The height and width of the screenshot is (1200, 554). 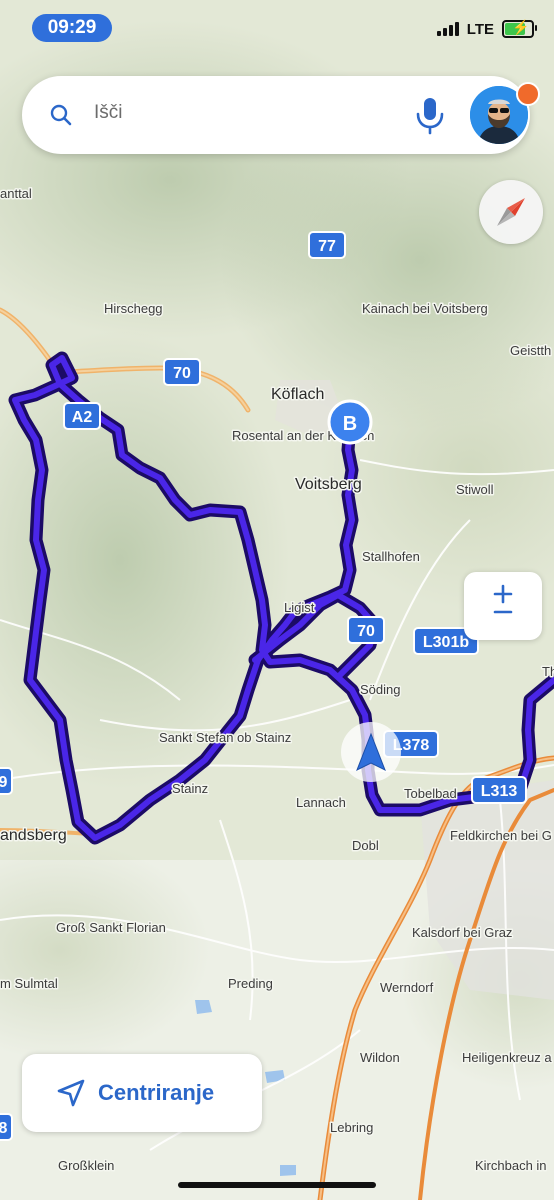 What do you see at coordinates (425, 308) in the screenshot?
I see `place-label: Kainach bei Voitsberg` at bounding box center [425, 308].